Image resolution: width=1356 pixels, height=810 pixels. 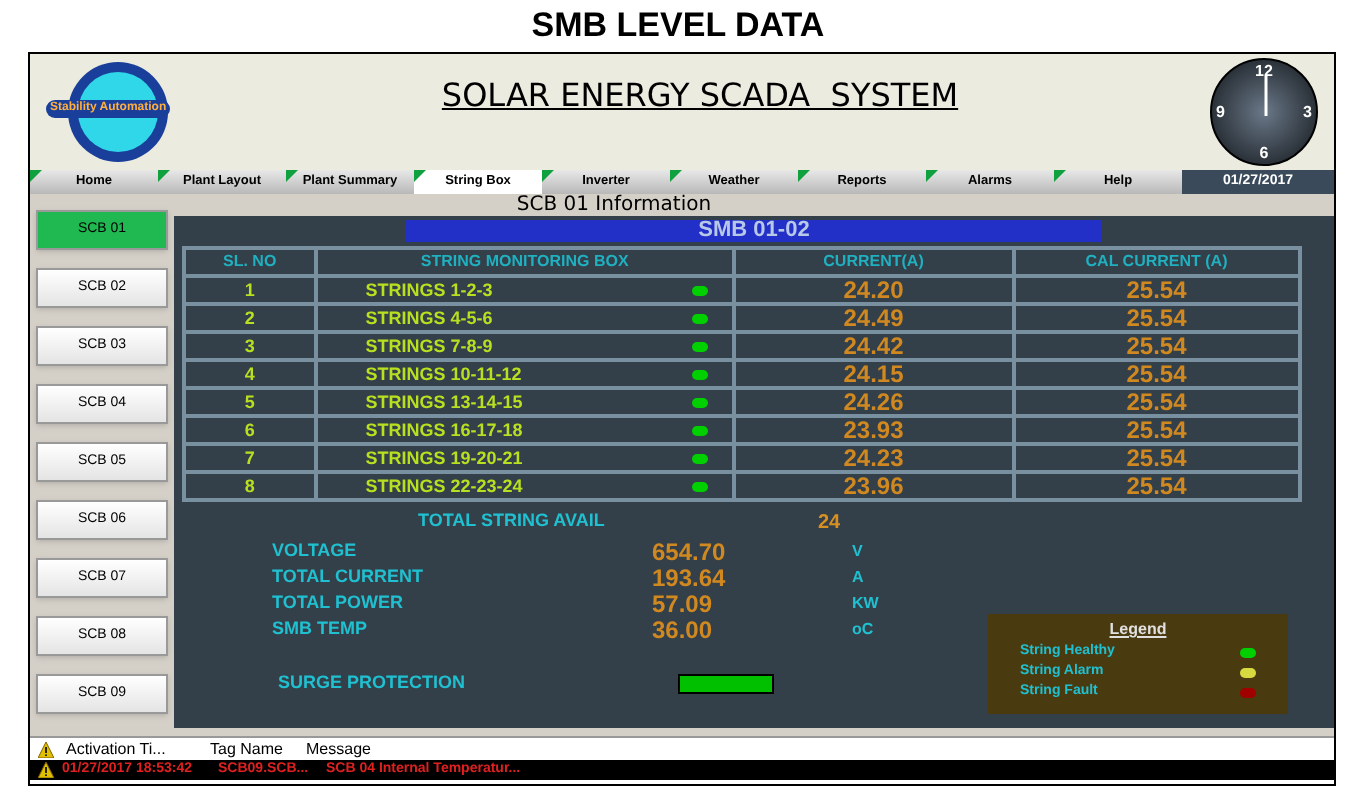 I want to click on clock-numeral: 6, so click(x=1264, y=153).